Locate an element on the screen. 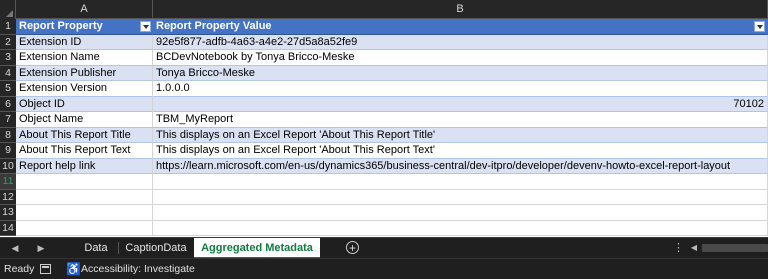 The width and height of the screenshot is (768, 279). table-row: 12 is located at coordinates (384, 197).